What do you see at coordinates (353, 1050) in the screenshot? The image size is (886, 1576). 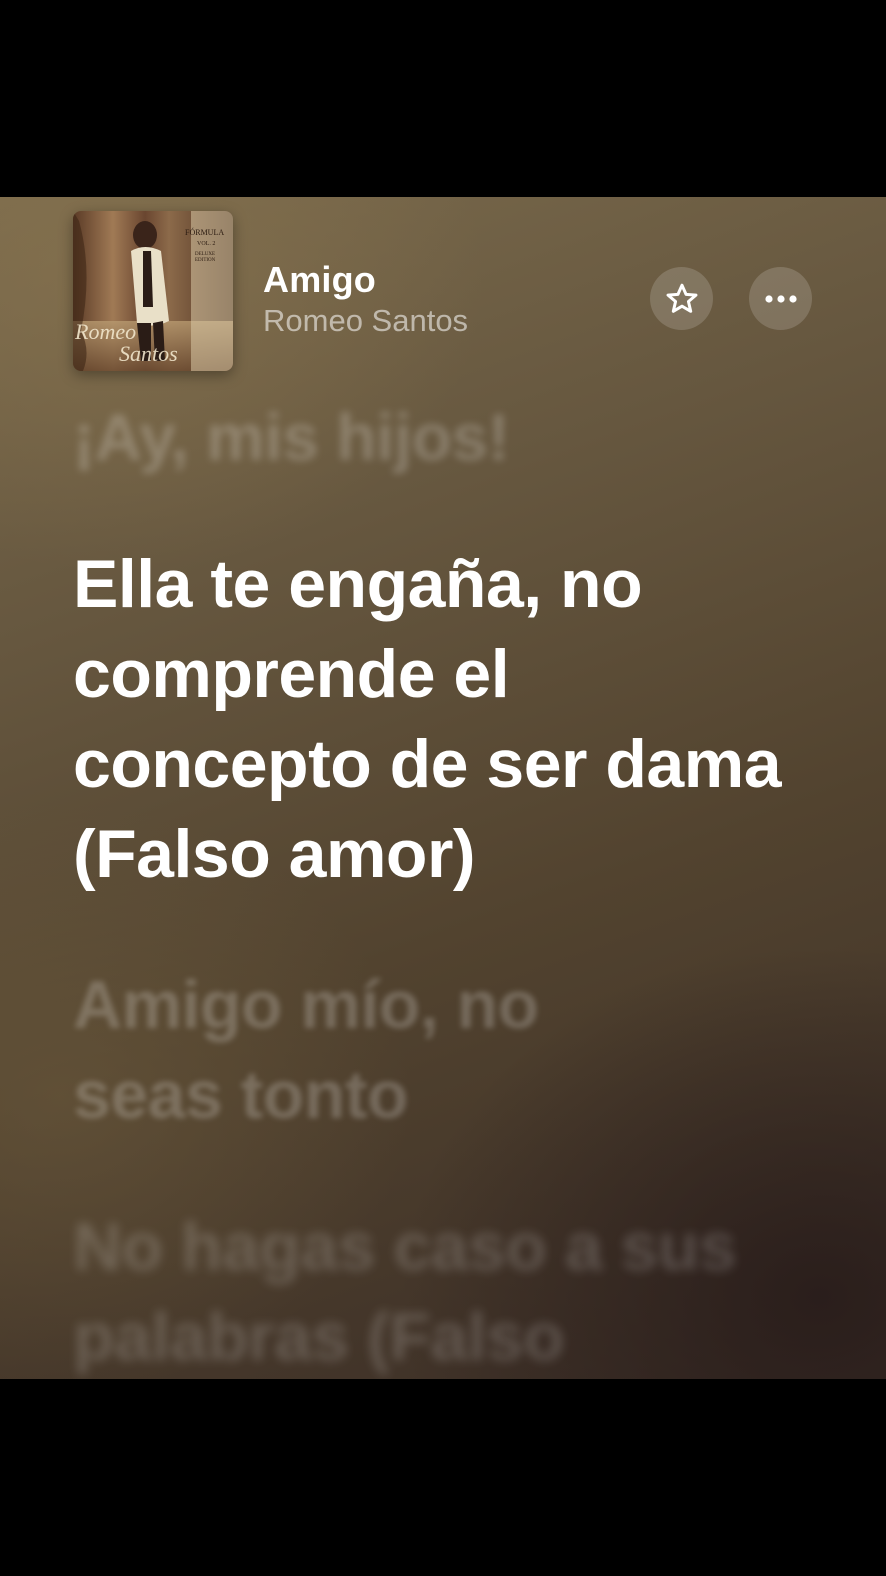 I see `lyric-line-next: Amigo mío, no seas tonto` at bounding box center [353, 1050].